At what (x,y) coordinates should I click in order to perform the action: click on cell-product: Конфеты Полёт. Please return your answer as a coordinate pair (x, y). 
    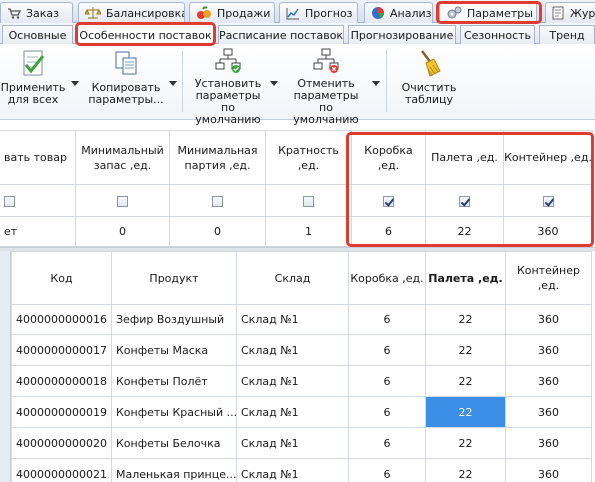
    Looking at the image, I should click on (174, 381).